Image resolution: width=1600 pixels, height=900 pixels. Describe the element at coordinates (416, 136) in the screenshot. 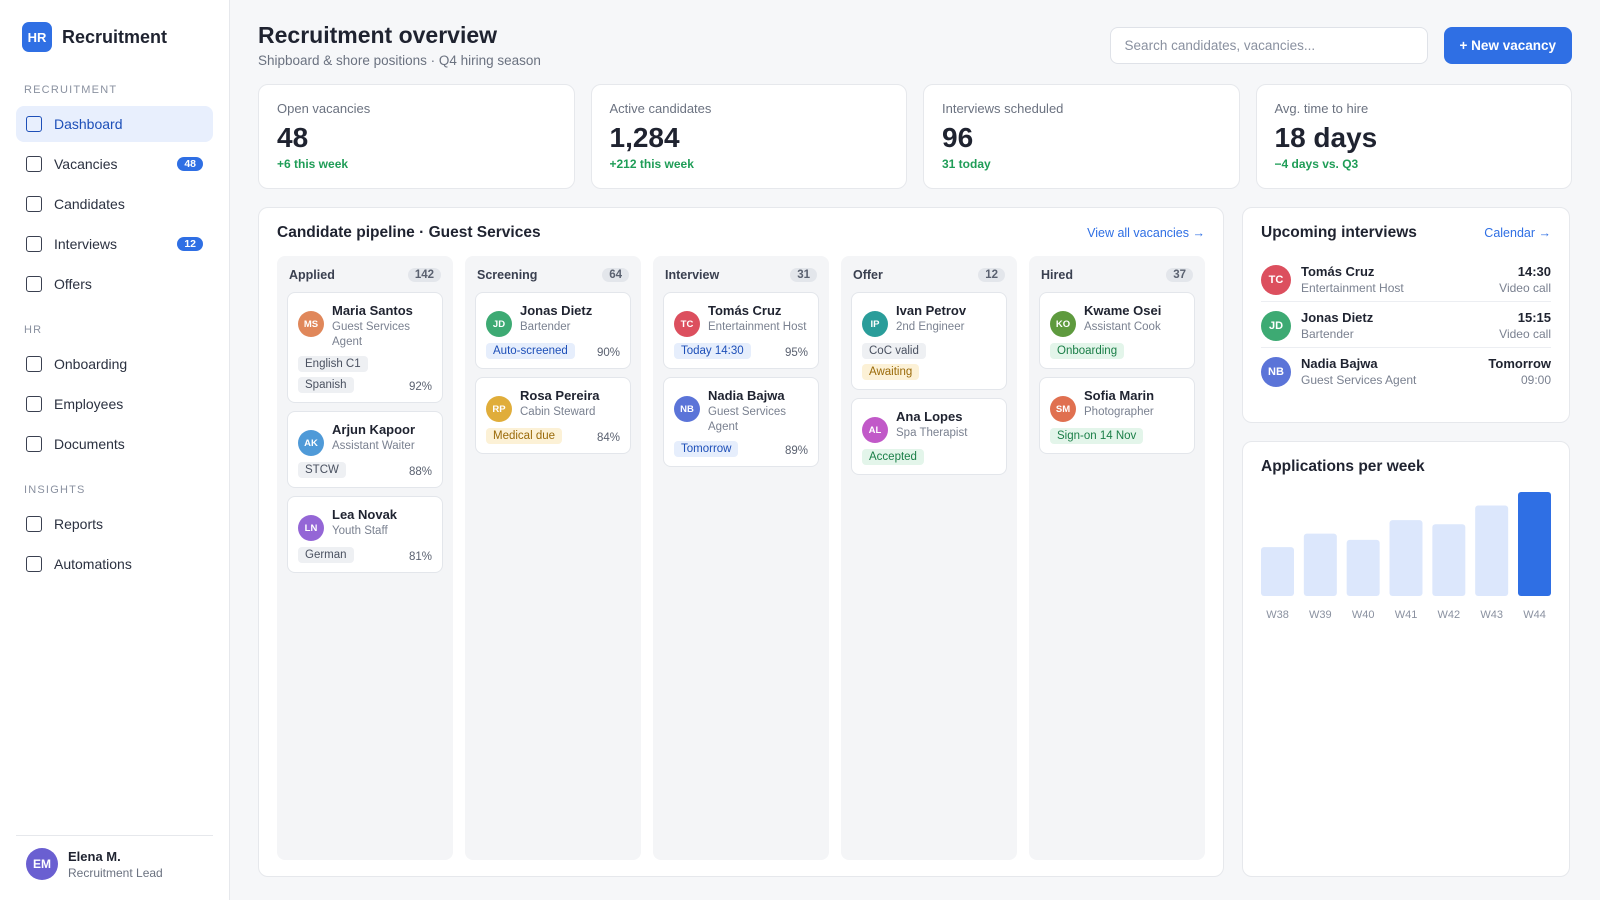

I see `stat-card: Open vacancies 48 +6 this week` at that location.